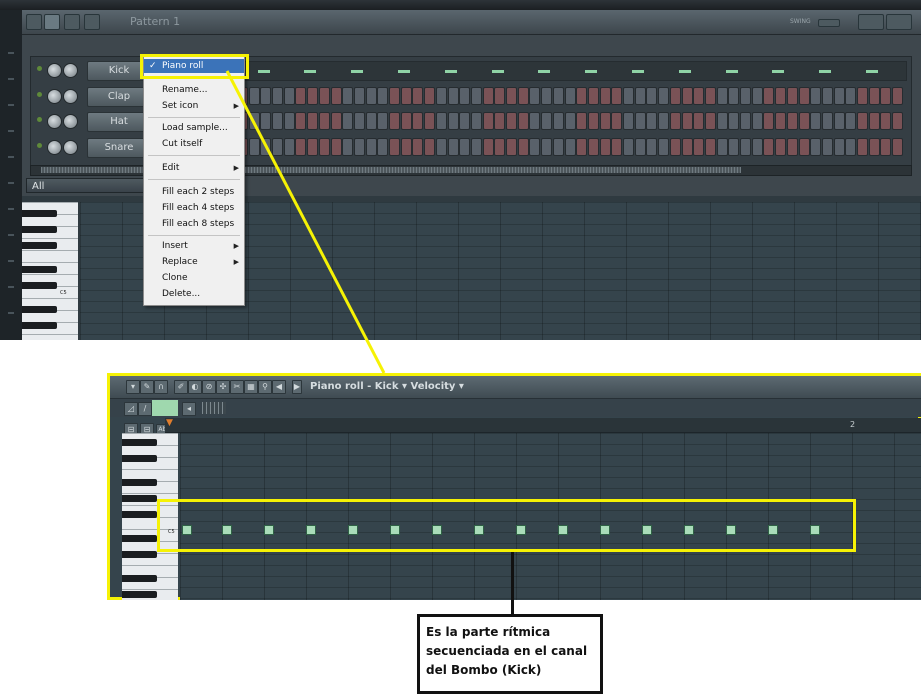 Image resolution: width=921 pixels, height=694 pixels. What do you see at coordinates (194, 246) in the screenshot?
I see `menu-item-insert: Insert ▶` at bounding box center [194, 246].